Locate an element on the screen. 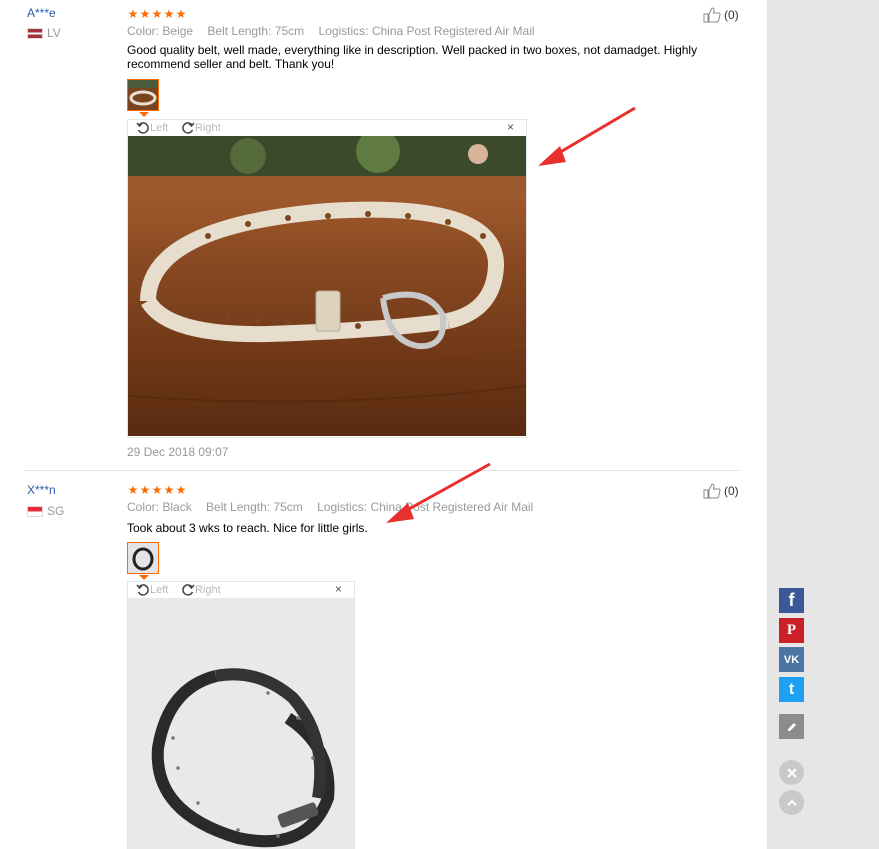 The image size is (879, 849). rotate-right-icon is located at coordinates (188, 590).